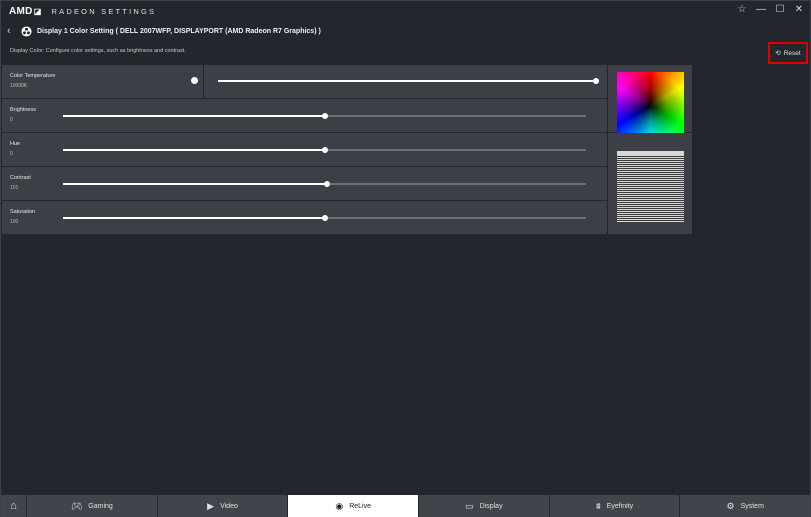 Image resolution: width=811 pixels, height=517 pixels. What do you see at coordinates (194, 218) in the screenshot?
I see `saturation-slider-fill` at bounding box center [194, 218].